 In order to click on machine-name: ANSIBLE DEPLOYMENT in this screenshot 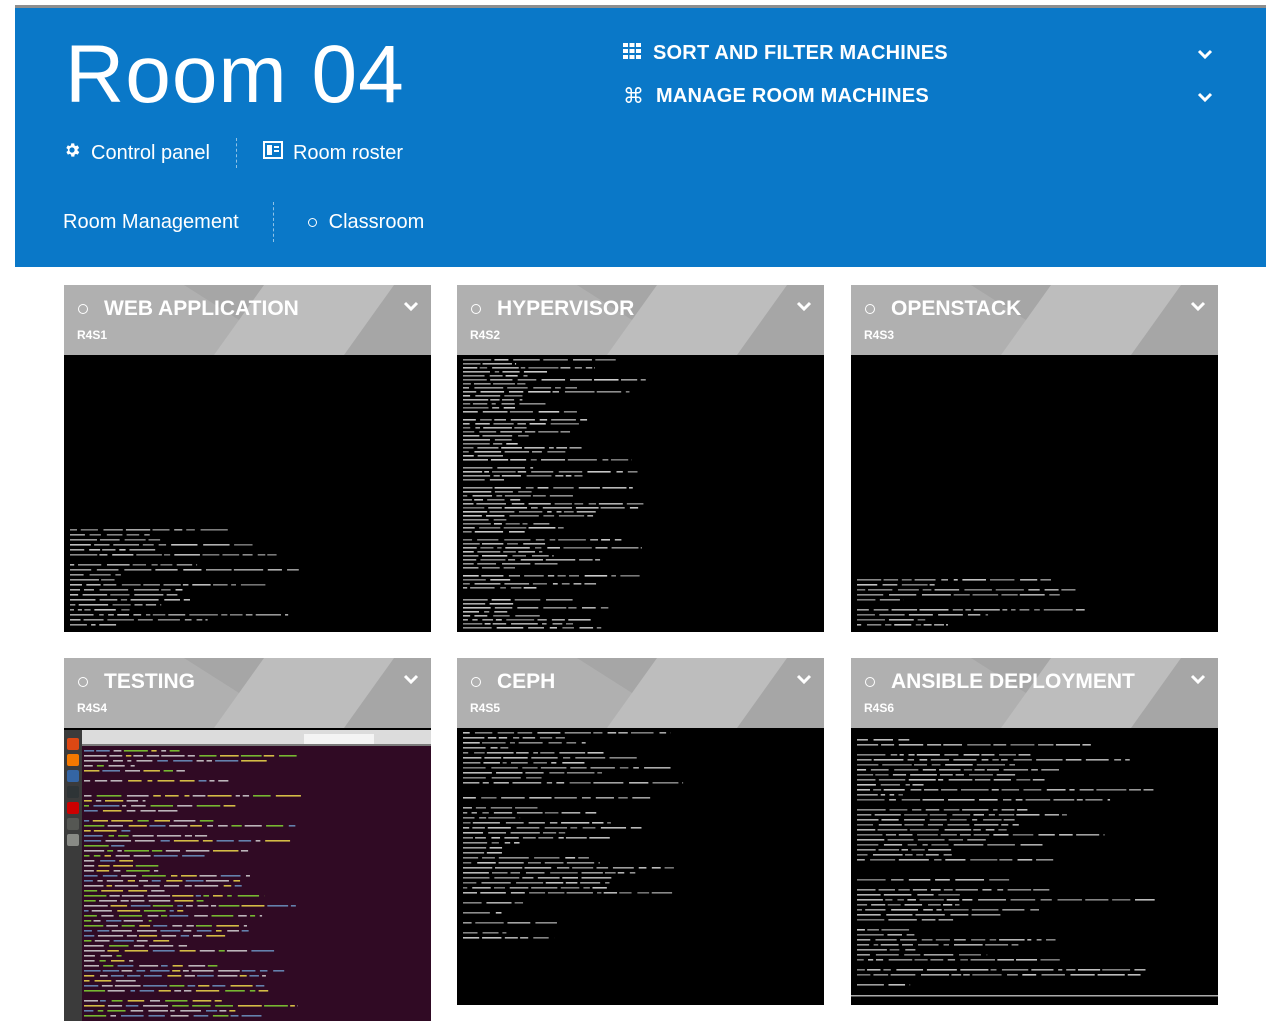, I will do `click(1013, 681)`.